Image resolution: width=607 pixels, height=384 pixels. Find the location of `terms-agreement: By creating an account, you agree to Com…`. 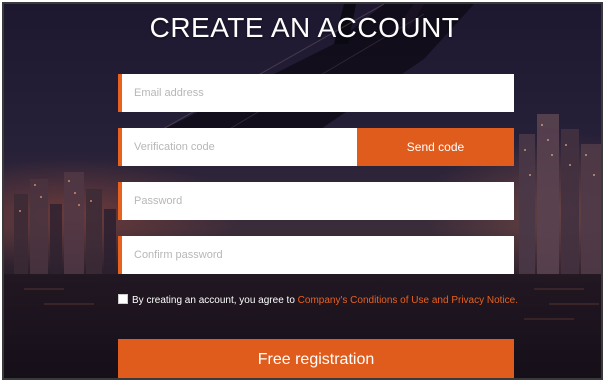

terms-agreement: By creating an account, you agree to Com… is located at coordinates (318, 300).